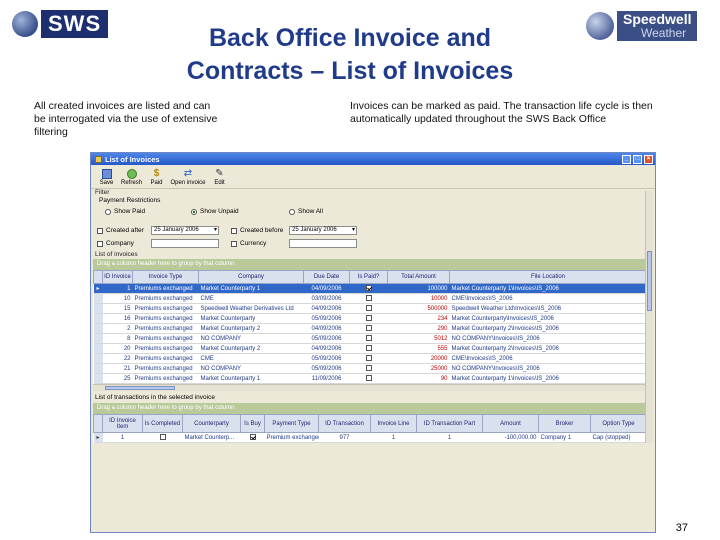 The image size is (720, 540). I want to click on cell-total-amount: 90, so click(418, 378).